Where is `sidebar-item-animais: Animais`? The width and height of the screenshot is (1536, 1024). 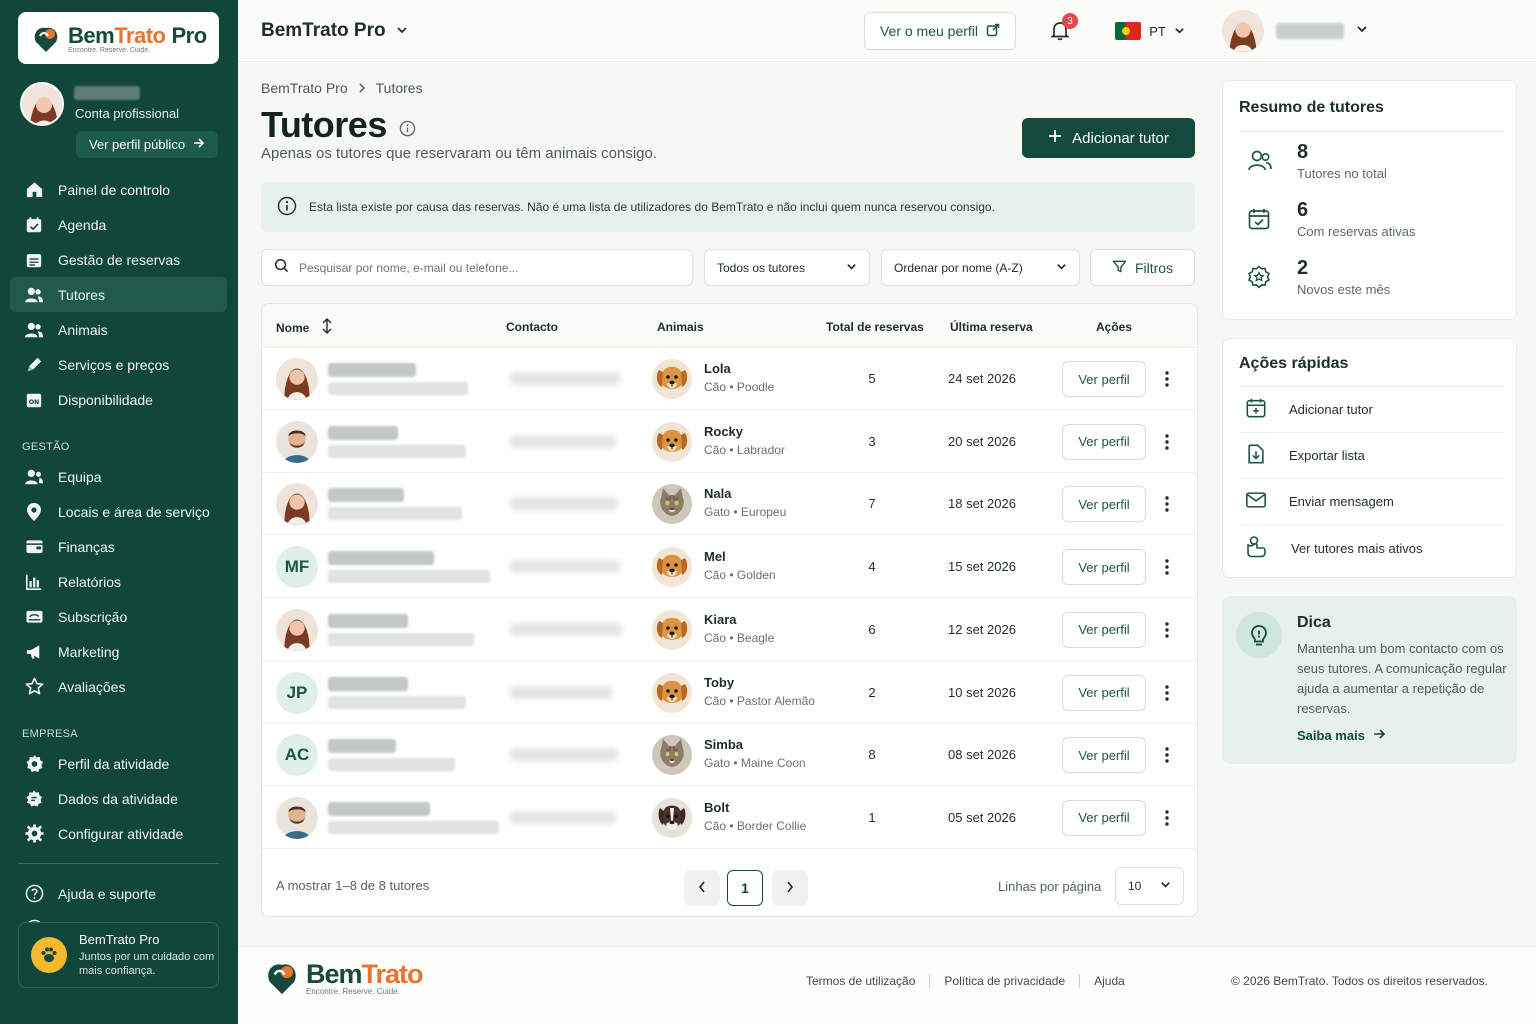
sidebar-item-animais: Animais is located at coordinates (118, 329).